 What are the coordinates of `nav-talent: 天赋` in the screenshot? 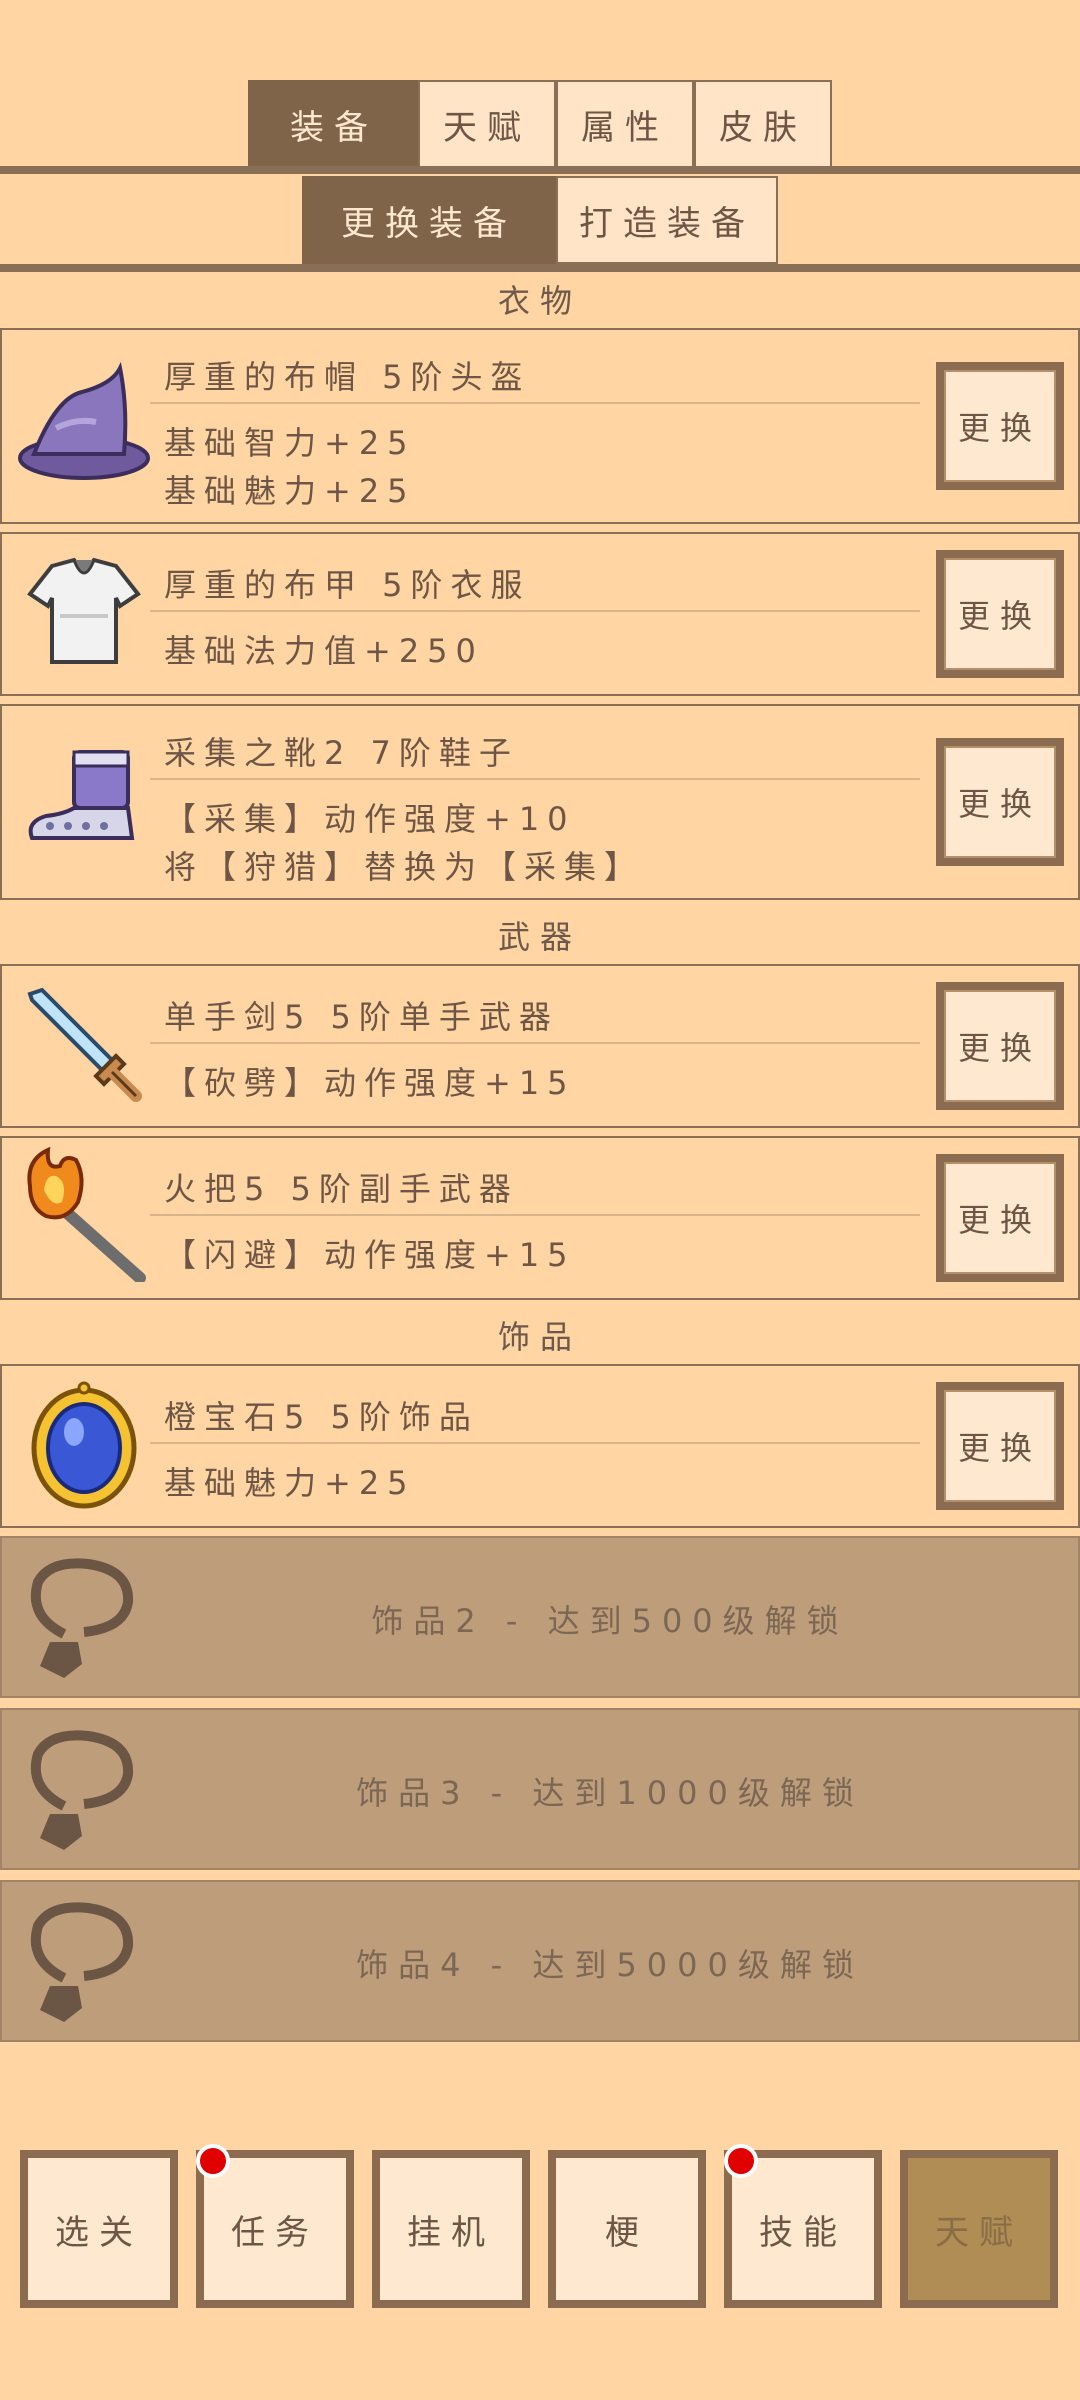 It's located at (979, 2229).